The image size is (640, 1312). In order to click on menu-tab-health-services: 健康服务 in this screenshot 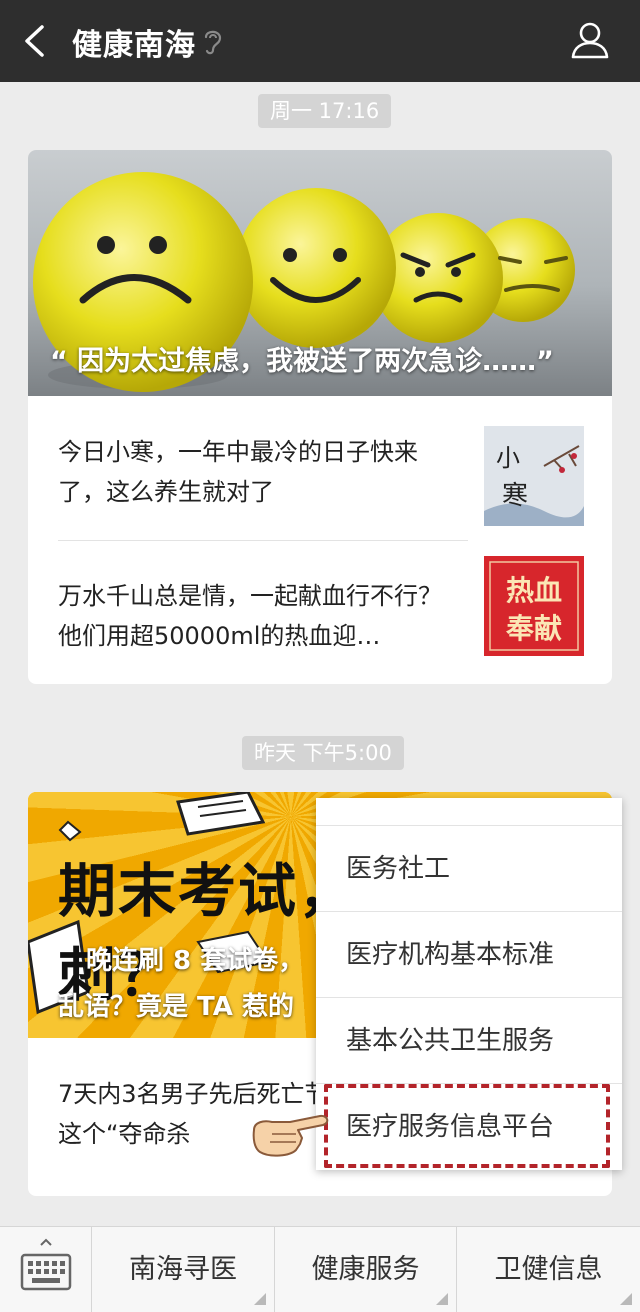, I will do `click(366, 1269)`.